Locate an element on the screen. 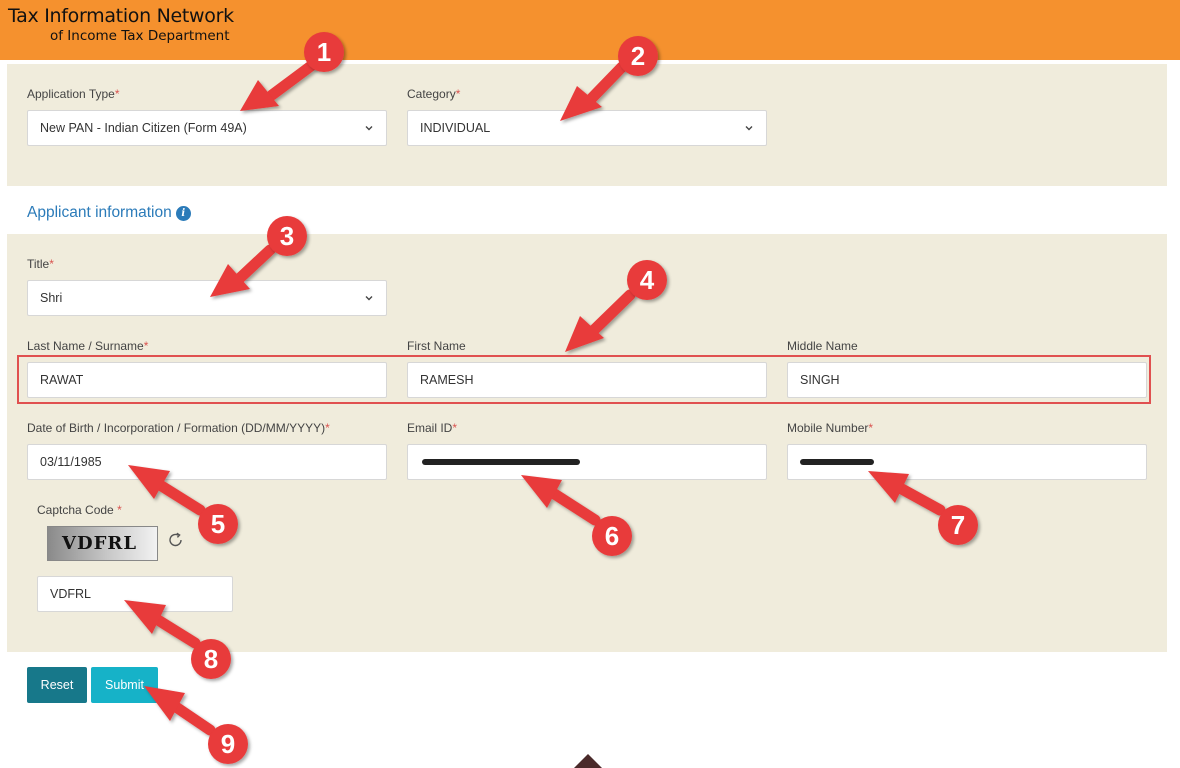  first-name-input: RAMESH is located at coordinates (587, 380).